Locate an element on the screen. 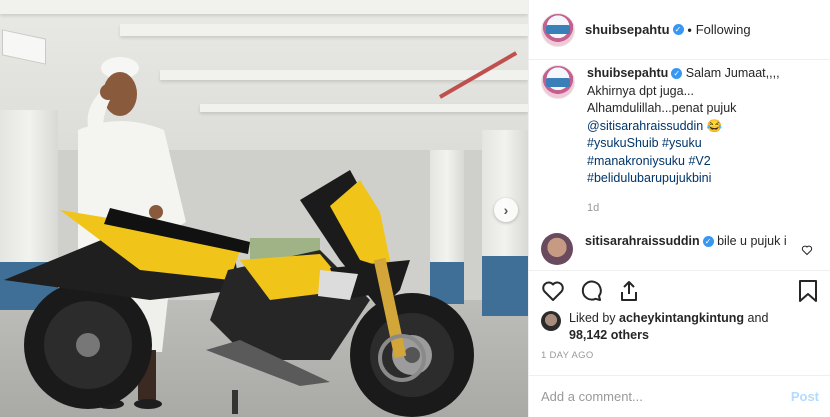 The image size is (830, 417). caption-hashtags: #manakroniysuku #V2 is located at coordinates (683, 162).